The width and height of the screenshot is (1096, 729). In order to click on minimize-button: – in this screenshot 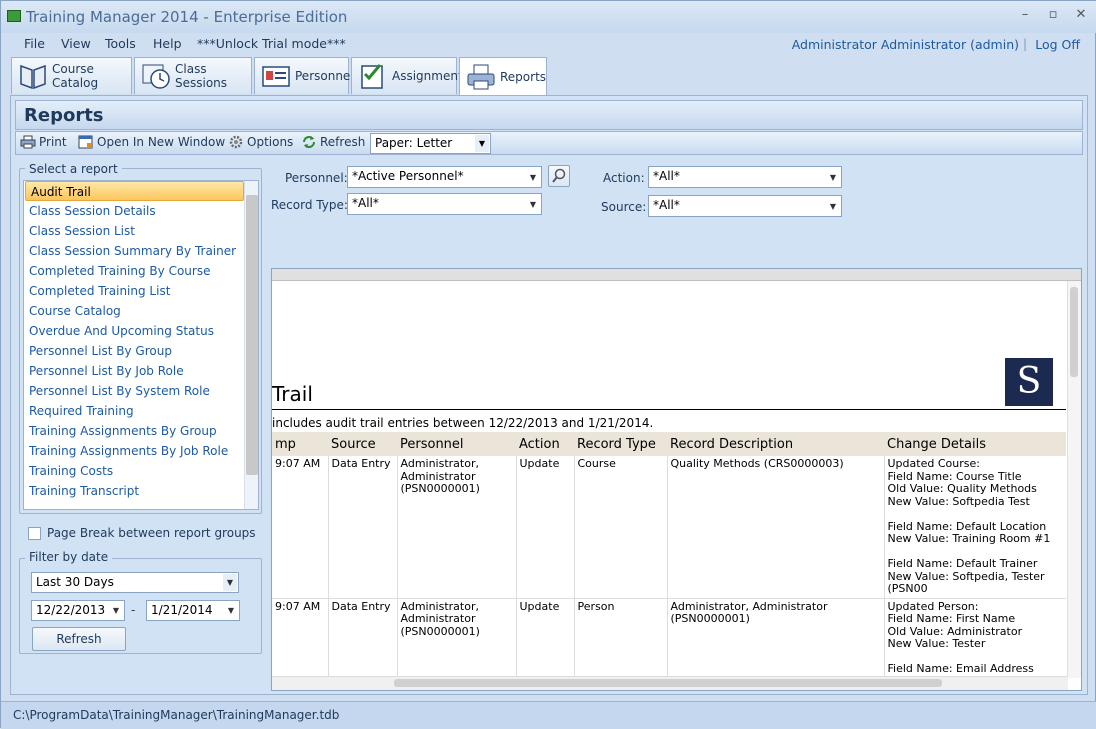, I will do `click(1025, 16)`.